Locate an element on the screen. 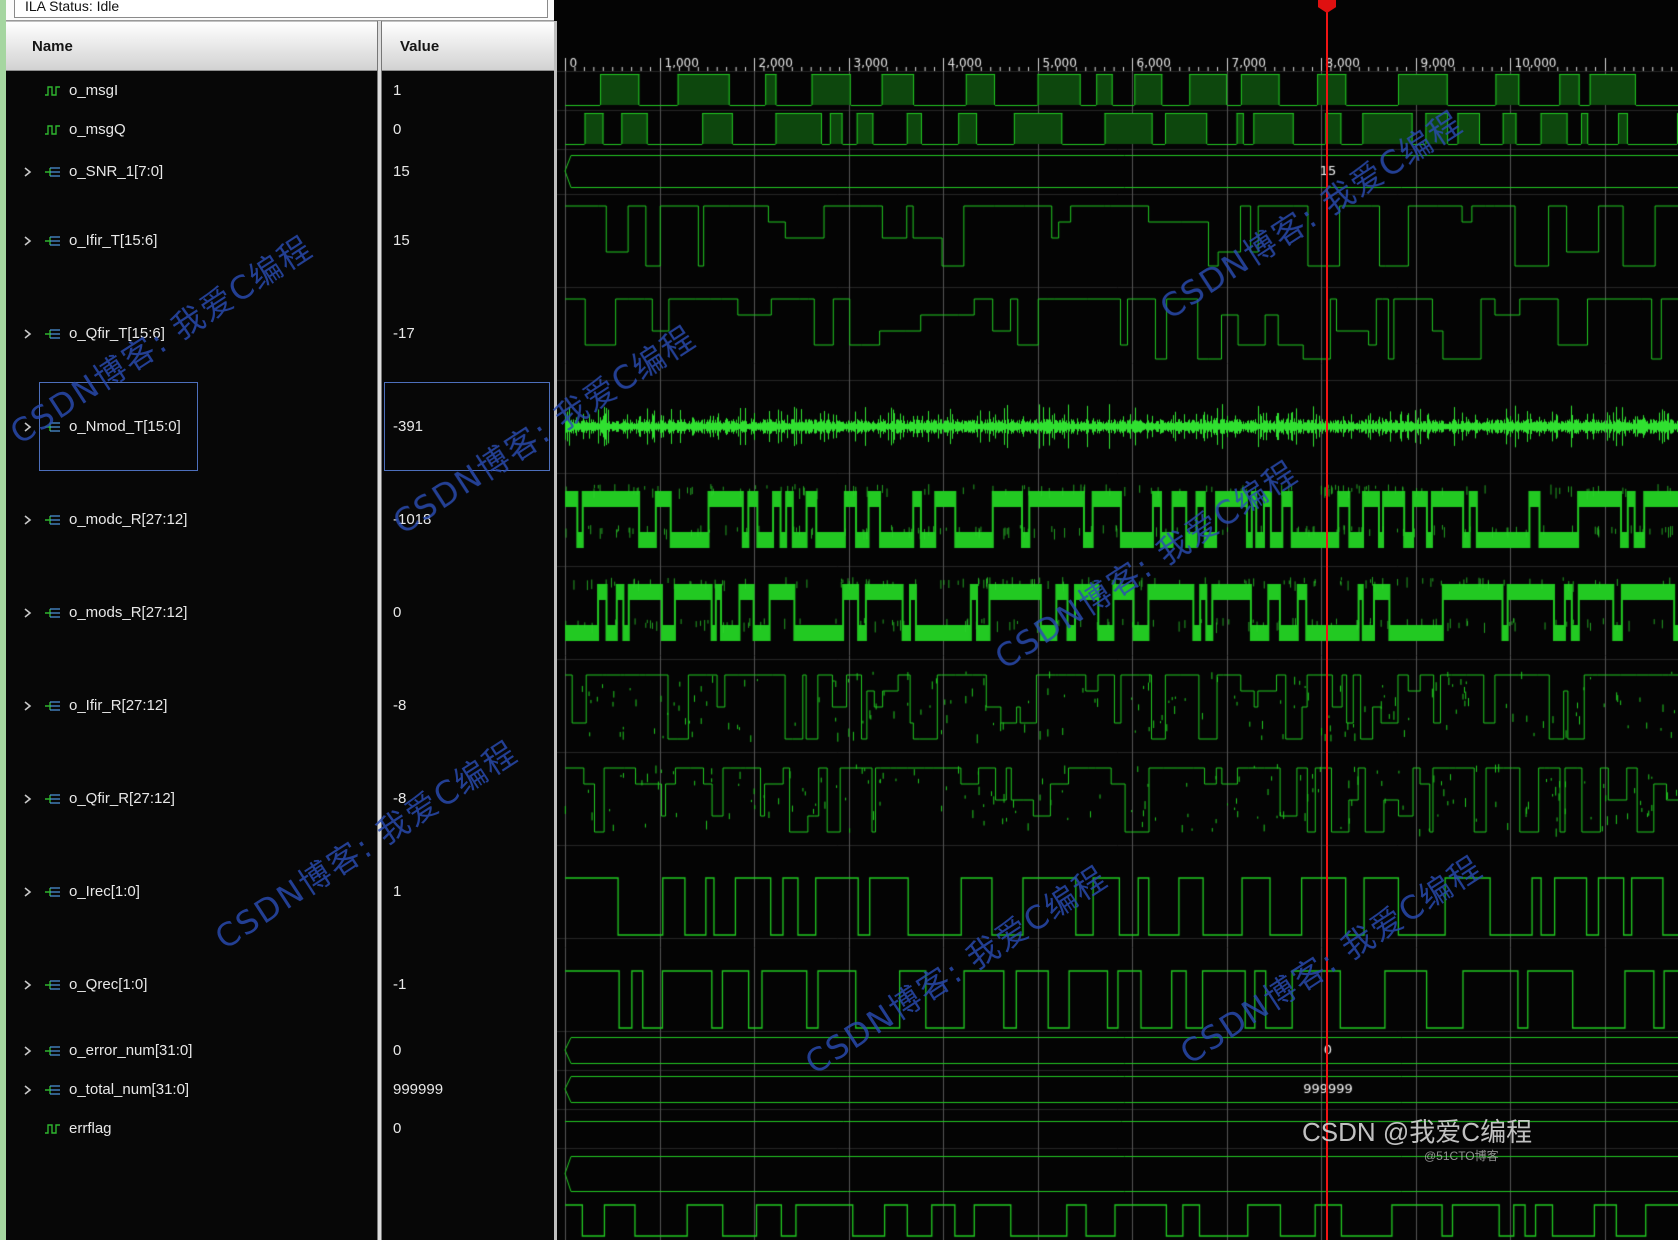 This screenshot has height=1240, width=1678. signal-value-row-o_Ifir_T[15:6]: 15 is located at coordinates (468, 240).